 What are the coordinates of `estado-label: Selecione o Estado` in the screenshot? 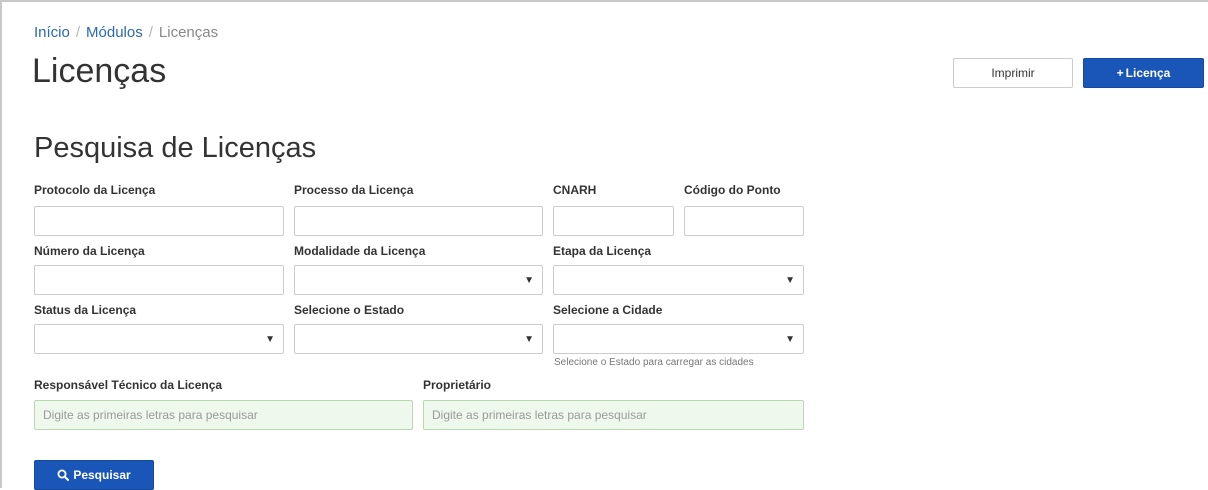 It's located at (349, 310).